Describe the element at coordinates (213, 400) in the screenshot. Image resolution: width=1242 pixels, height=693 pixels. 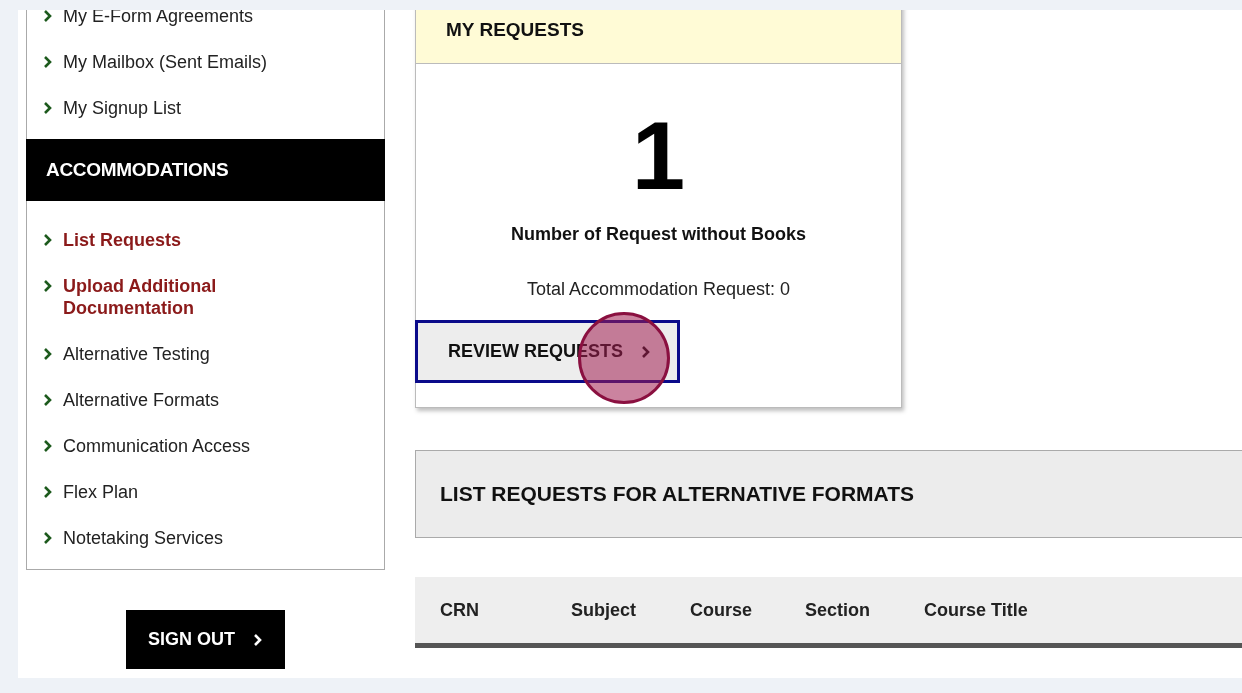
I see `sidebar-link: Alternative Formats` at that location.